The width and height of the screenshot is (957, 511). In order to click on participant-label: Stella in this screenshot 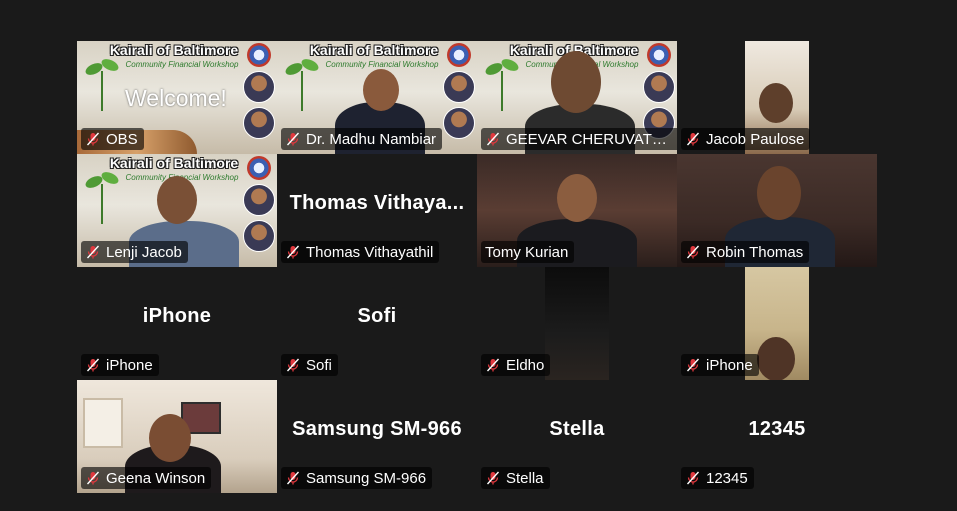, I will do `click(515, 478)`.